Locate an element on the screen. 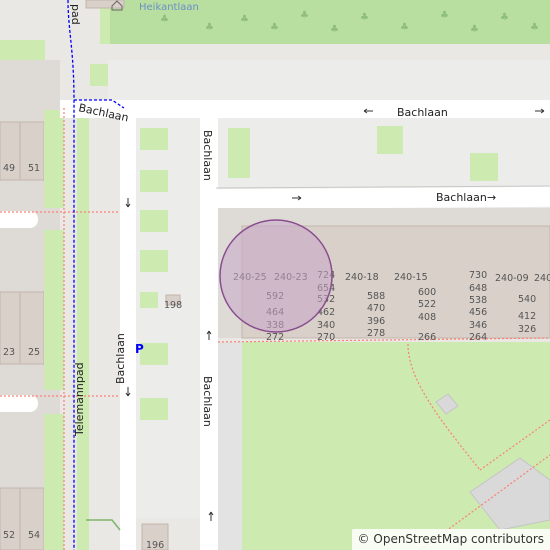  svg-text: 456 is located at coordinates (478, 312).